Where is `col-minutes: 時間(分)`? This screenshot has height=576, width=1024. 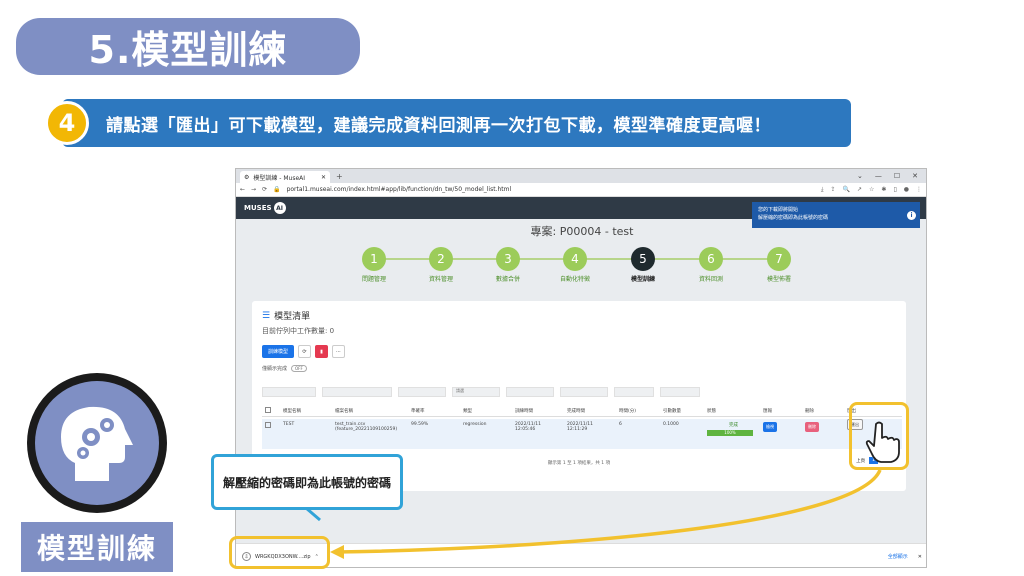
col-minutes: 時間(分) is located at coordinates (638, 411).